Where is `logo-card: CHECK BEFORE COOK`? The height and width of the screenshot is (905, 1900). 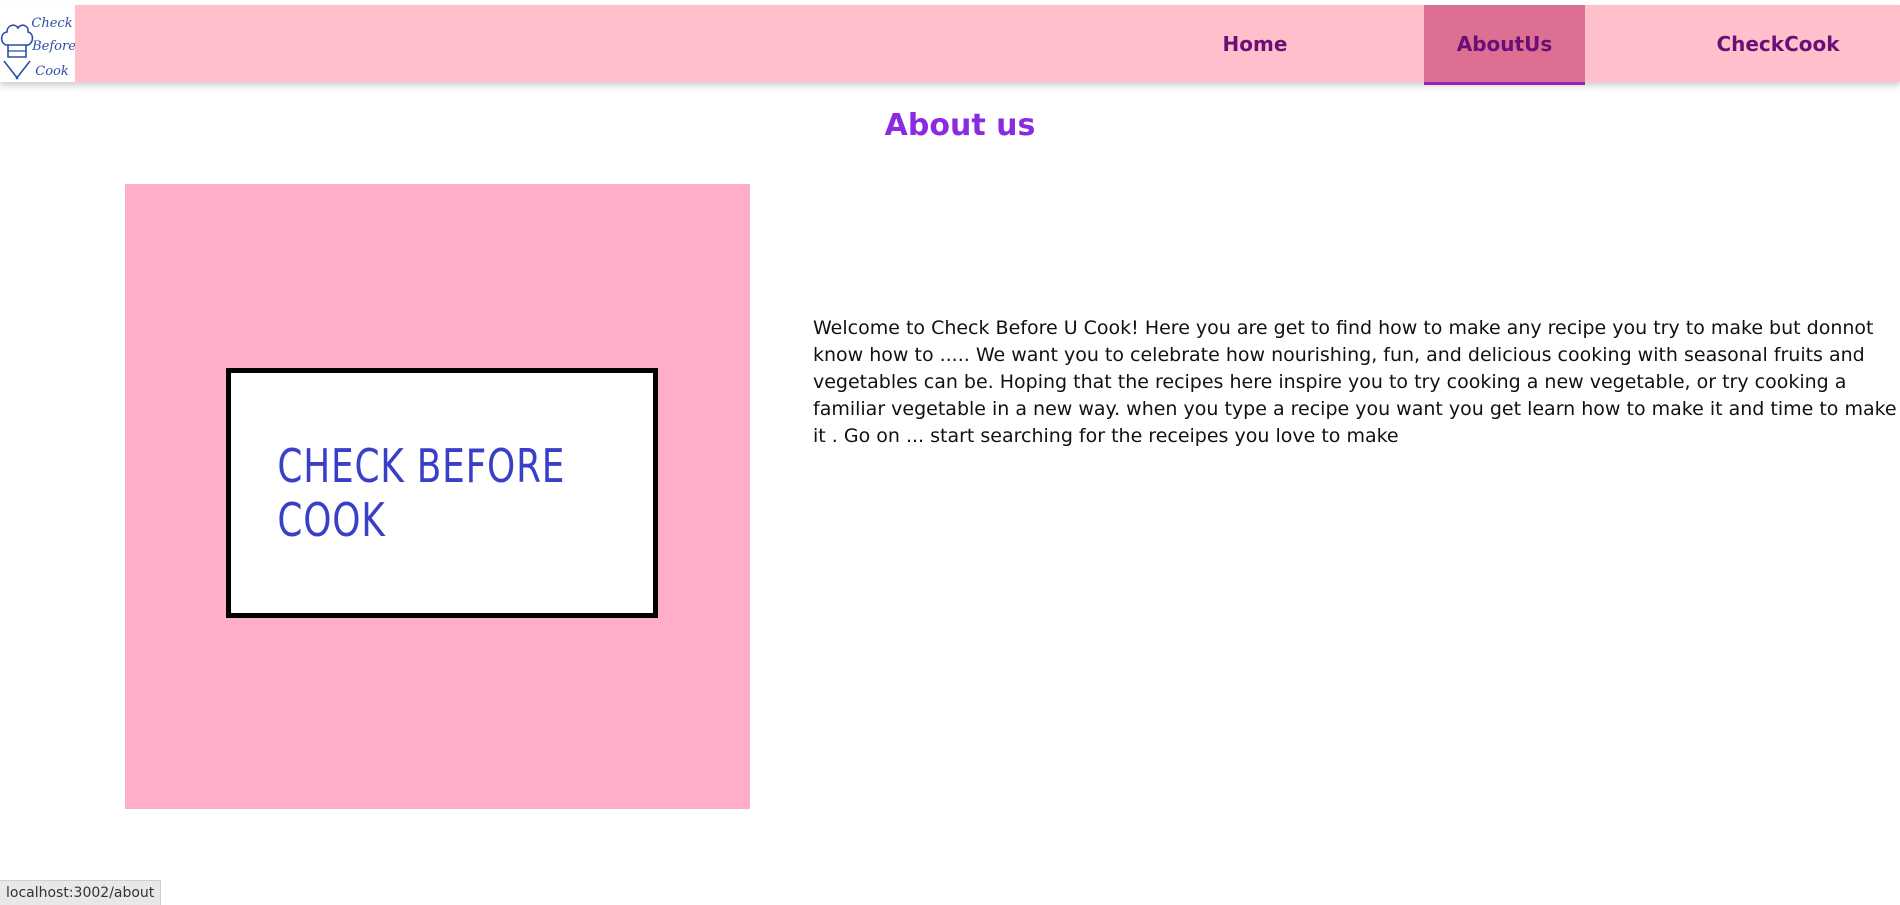
logo-card: CHECK BEFORE COOK is located at coordinates (442, 493).